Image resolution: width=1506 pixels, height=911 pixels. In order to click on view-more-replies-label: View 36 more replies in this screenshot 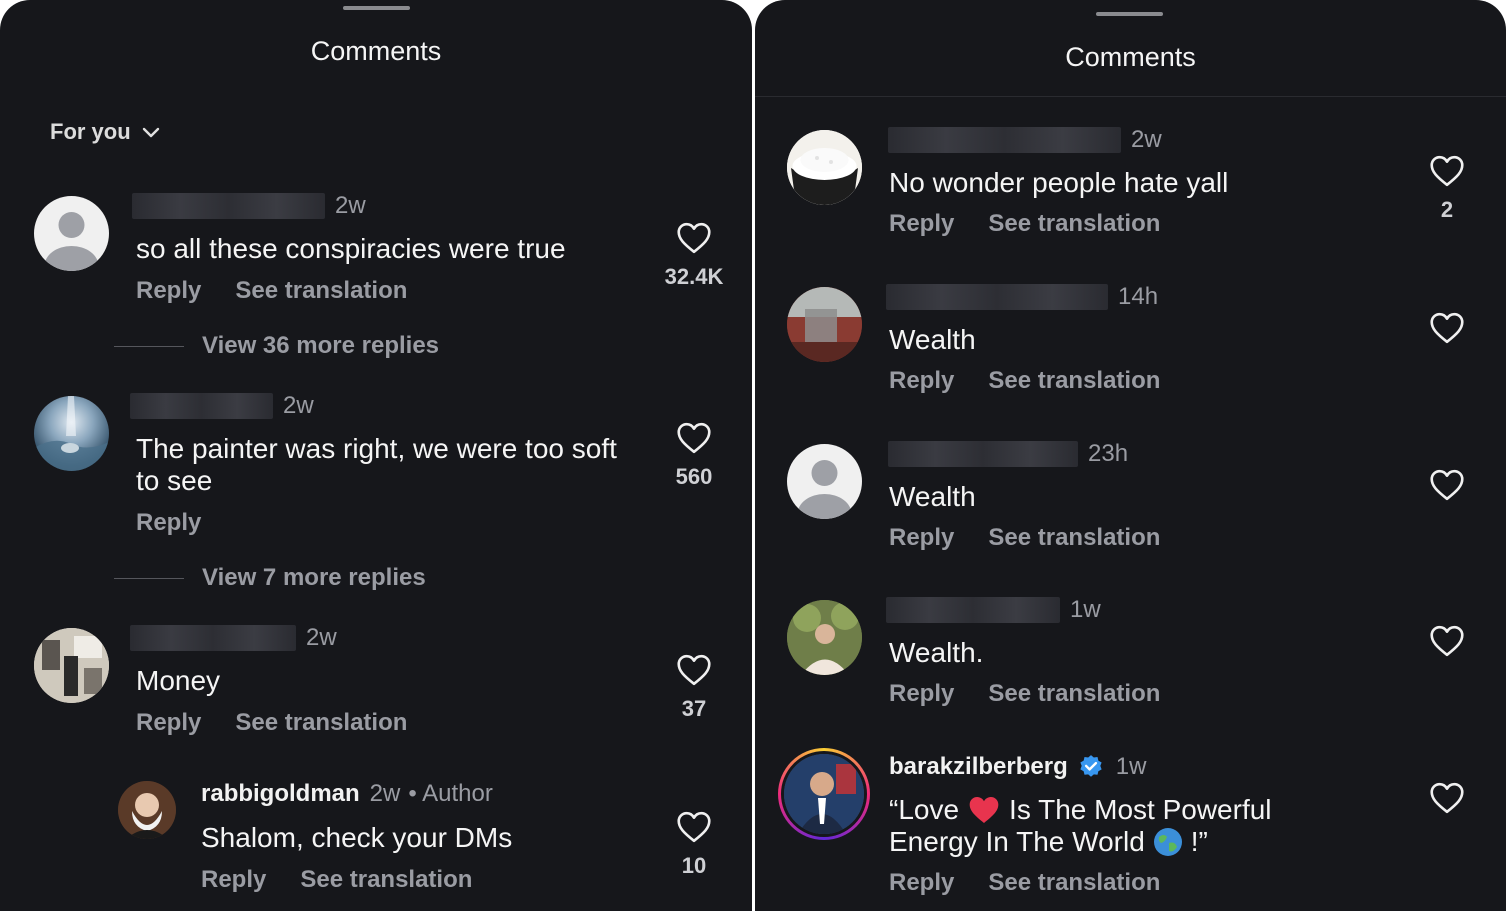, I will do `click(321, 345)`.